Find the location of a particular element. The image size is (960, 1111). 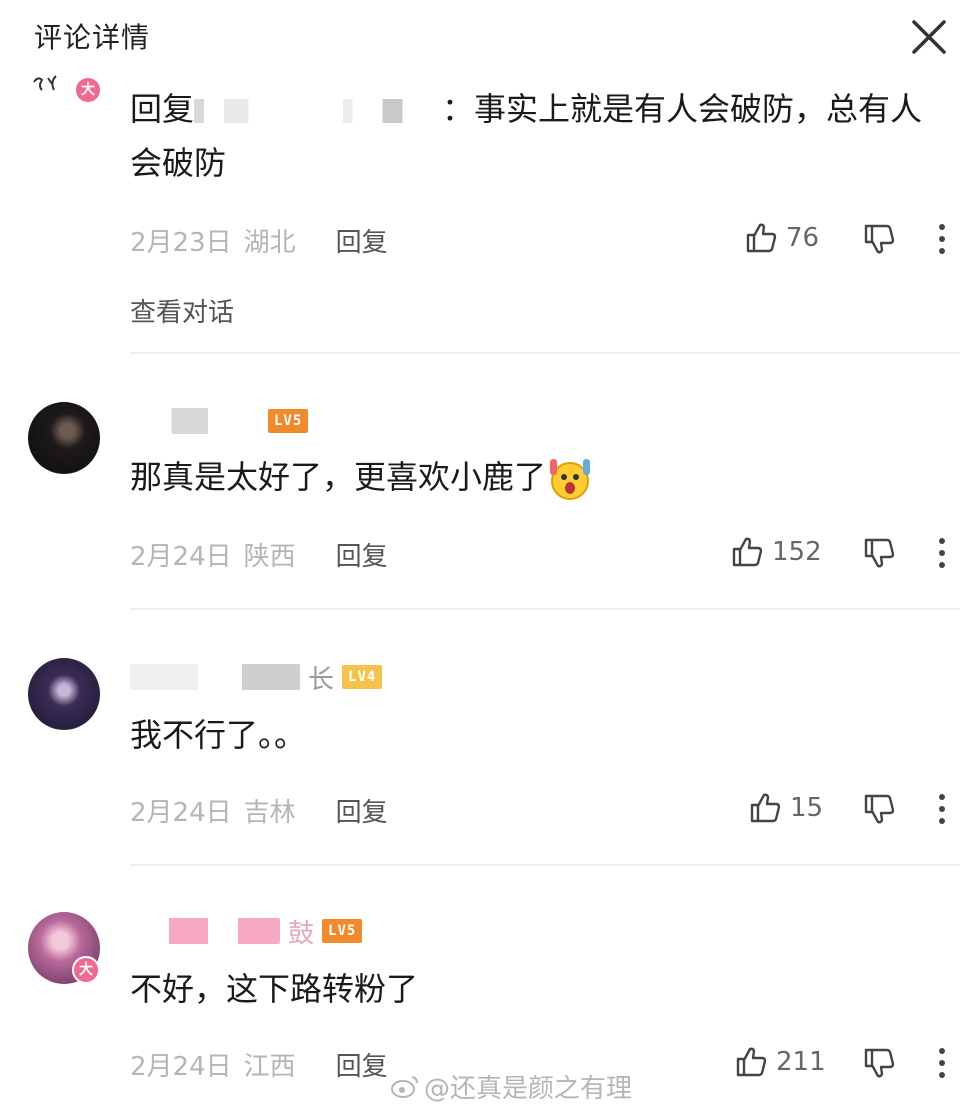

like-button: 152 is located at coordinates (776, 552).